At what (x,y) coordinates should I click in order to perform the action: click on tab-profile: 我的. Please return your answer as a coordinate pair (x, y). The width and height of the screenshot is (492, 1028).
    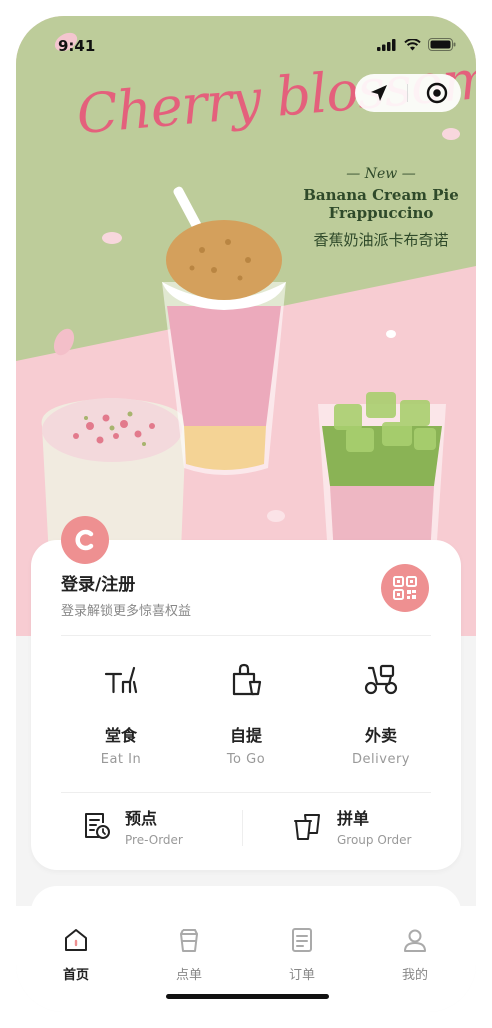
    Looking at the image, I should click on (415, 954).